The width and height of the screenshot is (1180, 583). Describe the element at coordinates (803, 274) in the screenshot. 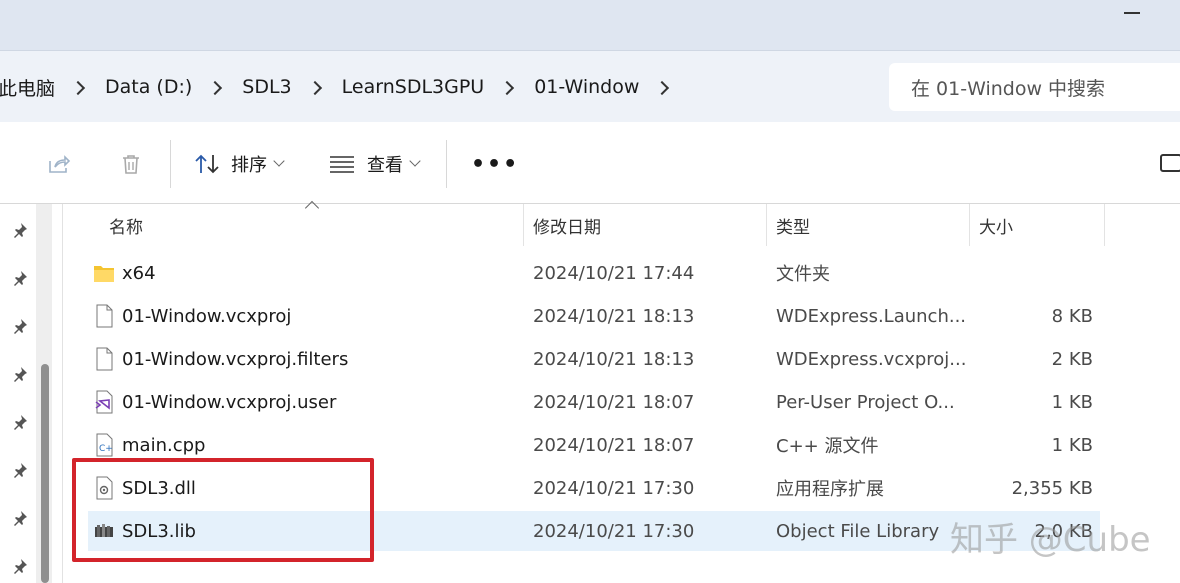

I see `file-type: 文件夹` at that location.